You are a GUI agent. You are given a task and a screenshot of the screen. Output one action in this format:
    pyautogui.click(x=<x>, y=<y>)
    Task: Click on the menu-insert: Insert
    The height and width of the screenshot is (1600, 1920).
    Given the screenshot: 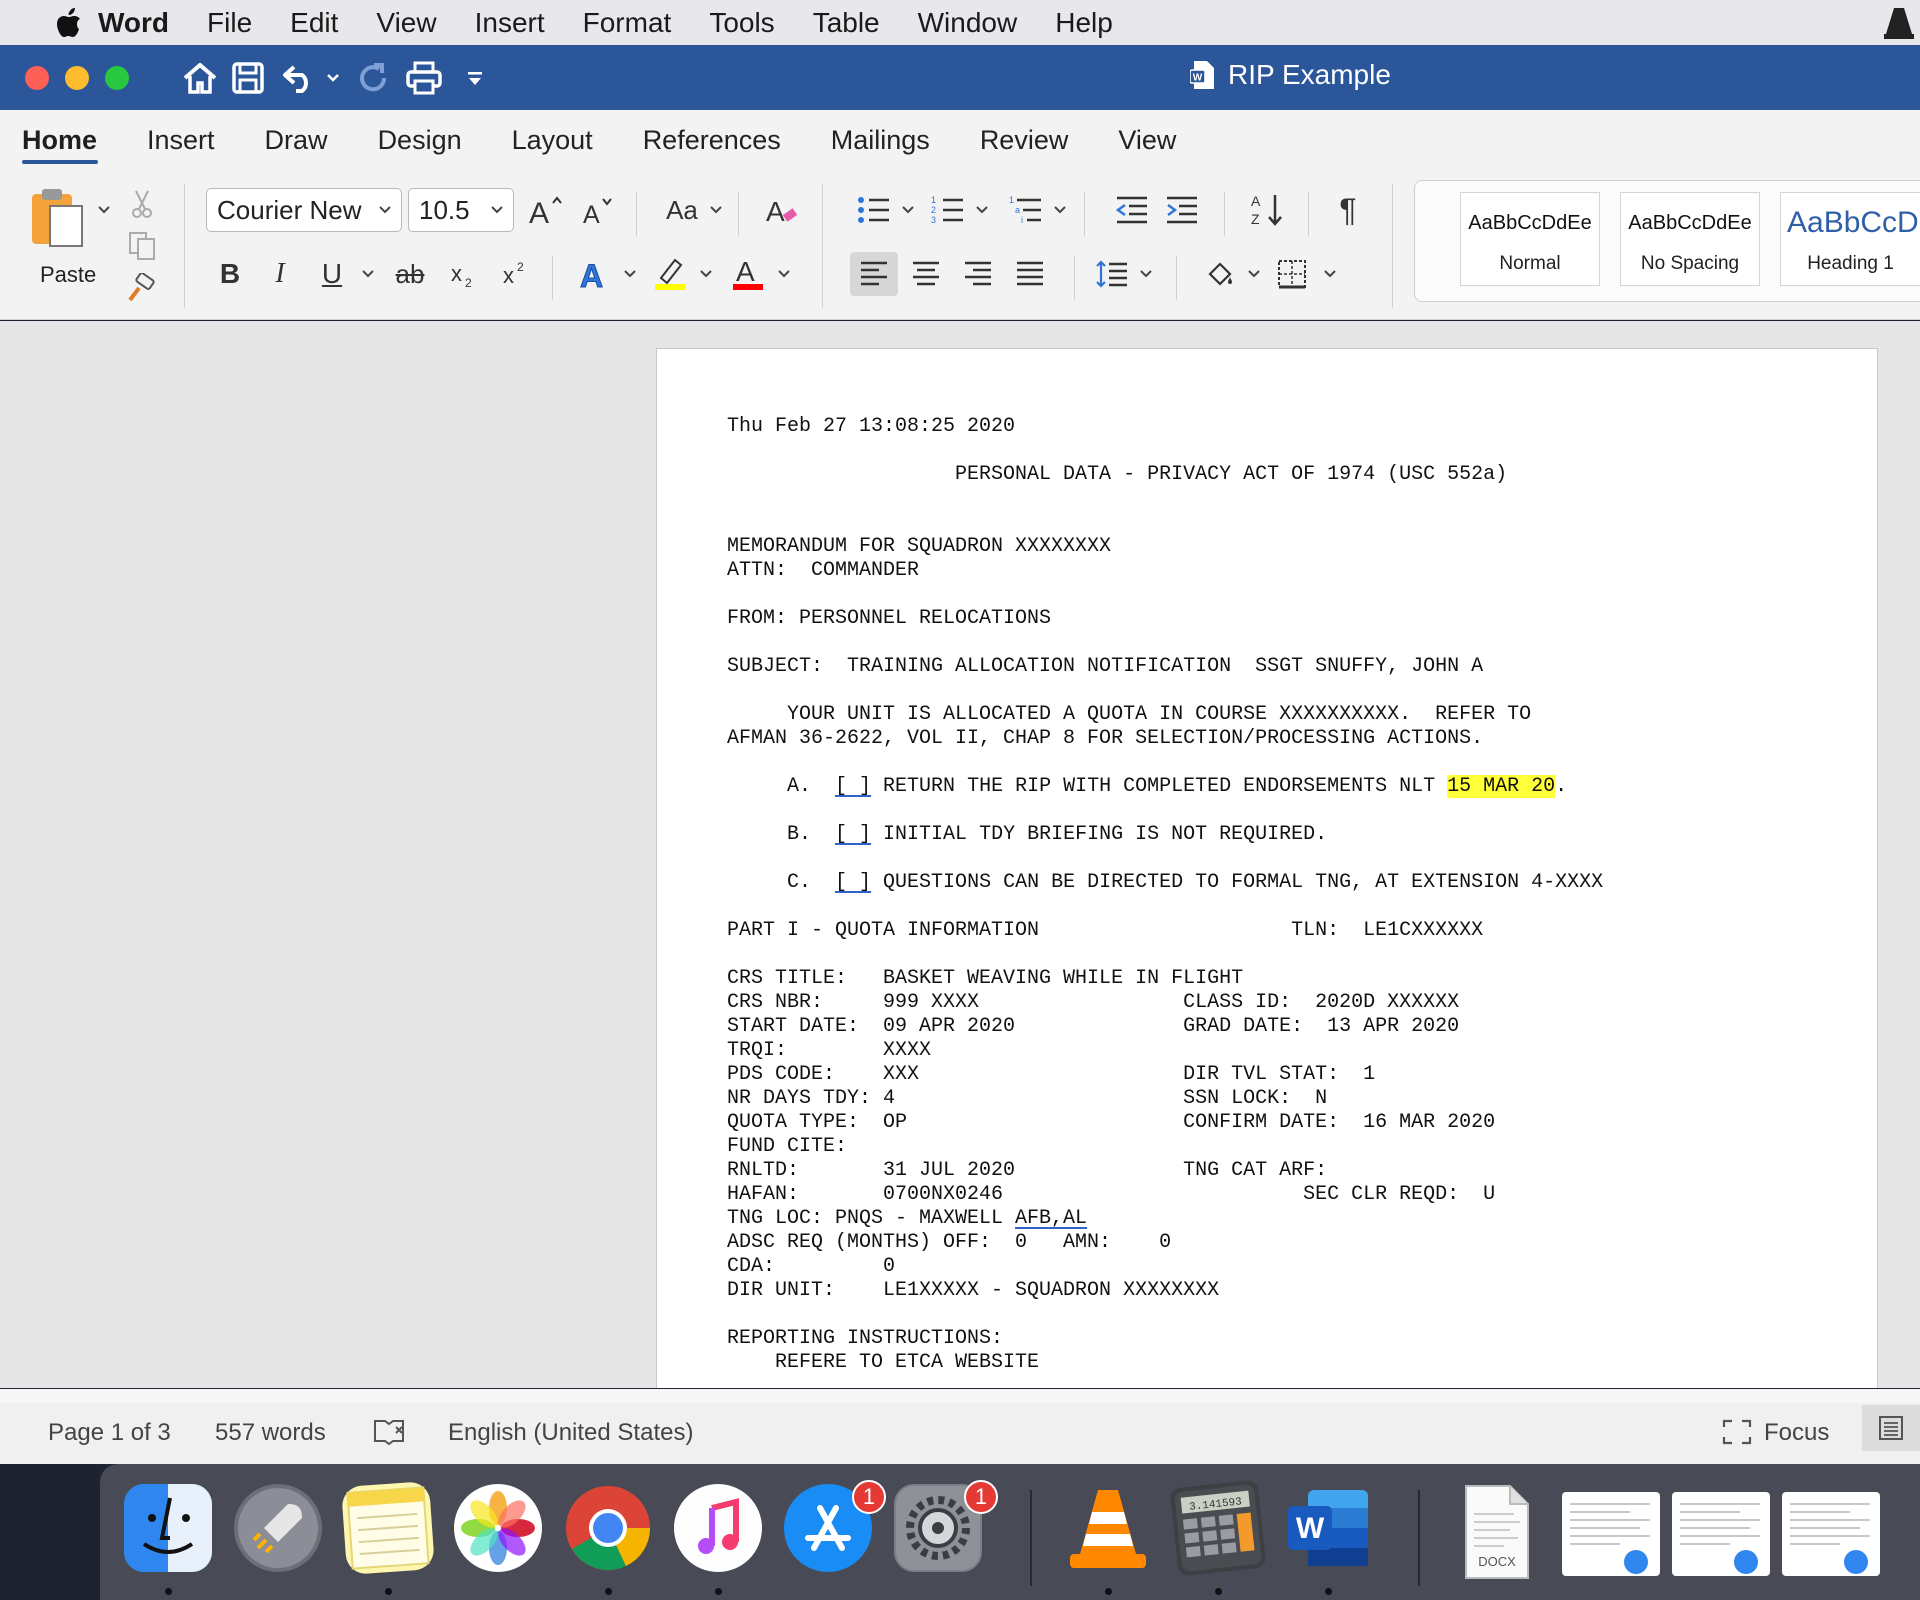 What is the action you would take?
    pyautogui.click(x=510, y=23)
    